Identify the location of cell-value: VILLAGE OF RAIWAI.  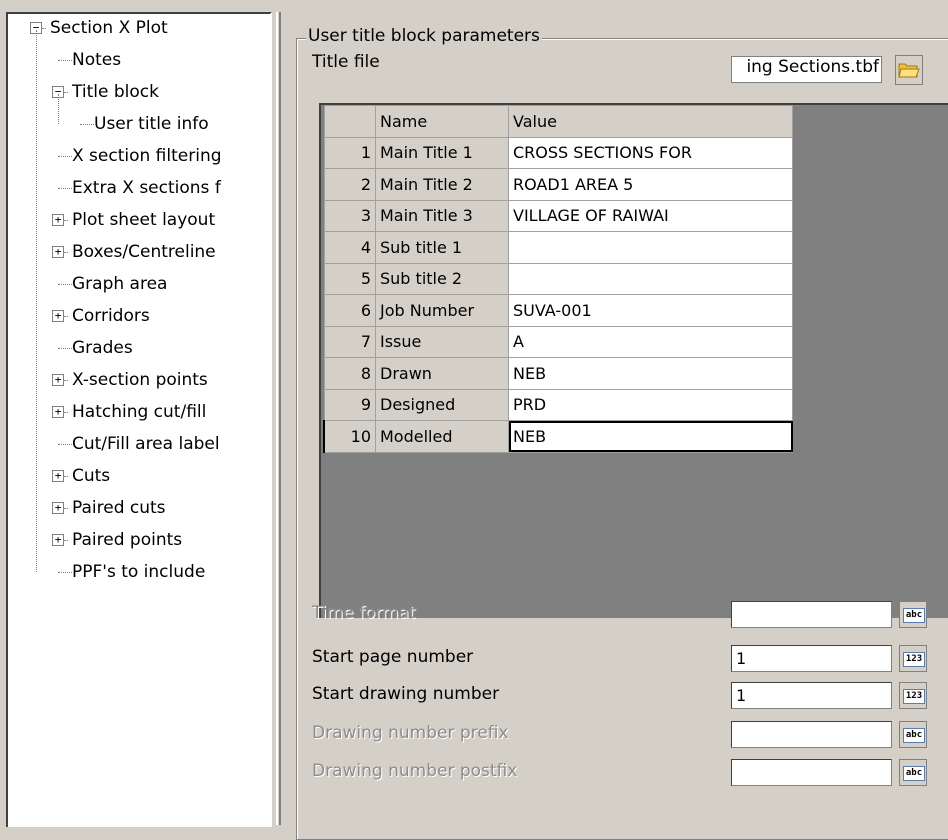
(650, 215).